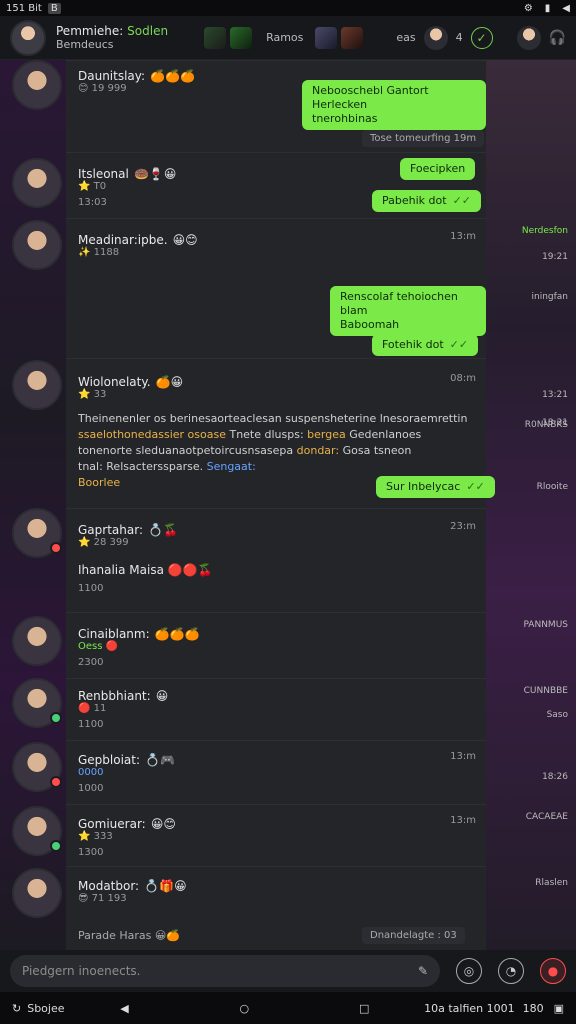 The image size is (576, 1024). What do you see at coordinates (345, 118) in the screenshot?
I see `message-text: tnerohbinas` at bounding box center [345, 118].